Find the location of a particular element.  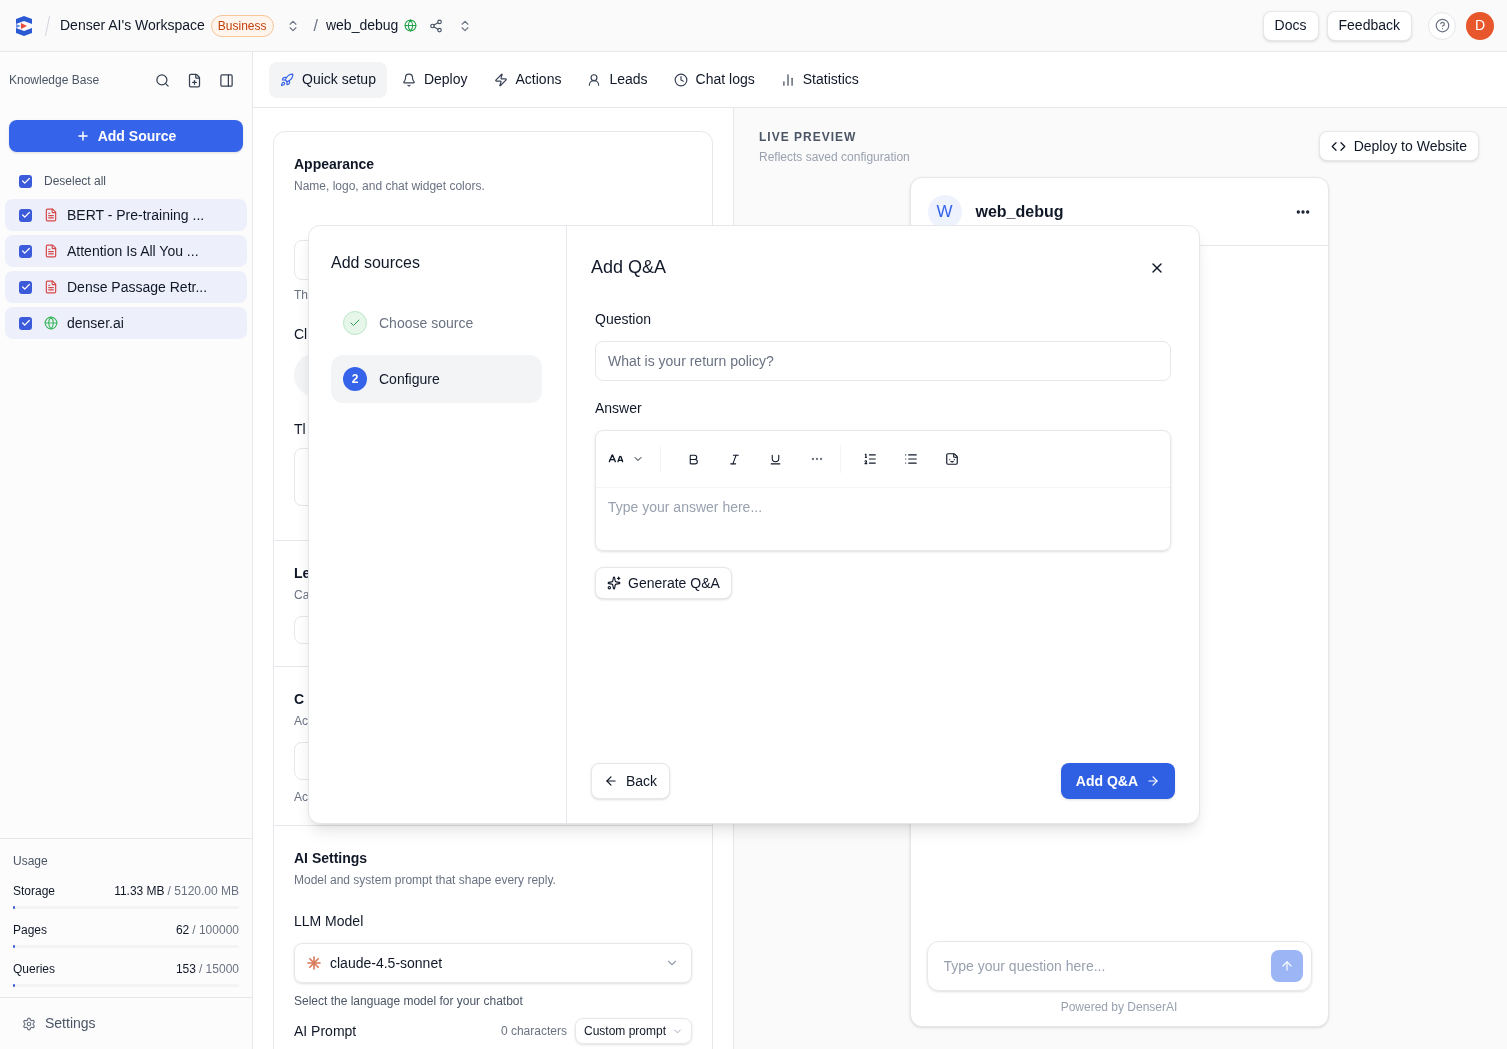

preview-subtitle: Reflects saved configuration is located at coordinates (835, 157).